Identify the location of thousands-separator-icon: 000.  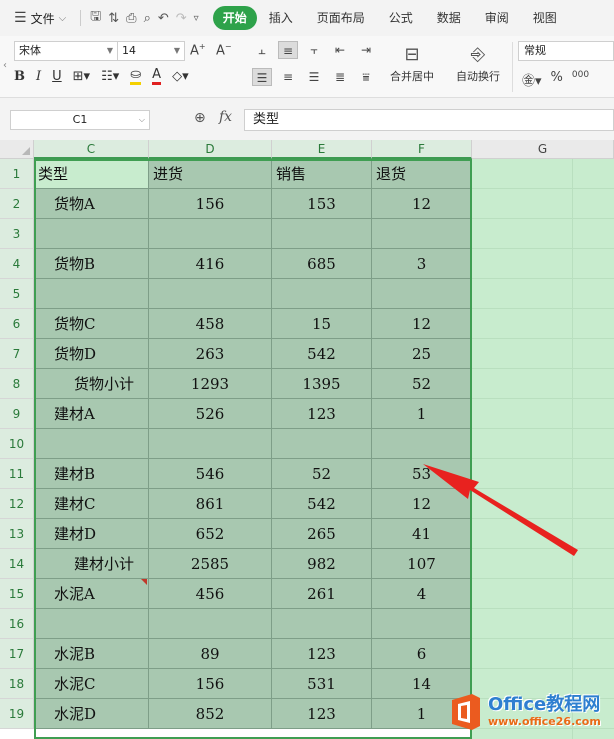
(580, 79).